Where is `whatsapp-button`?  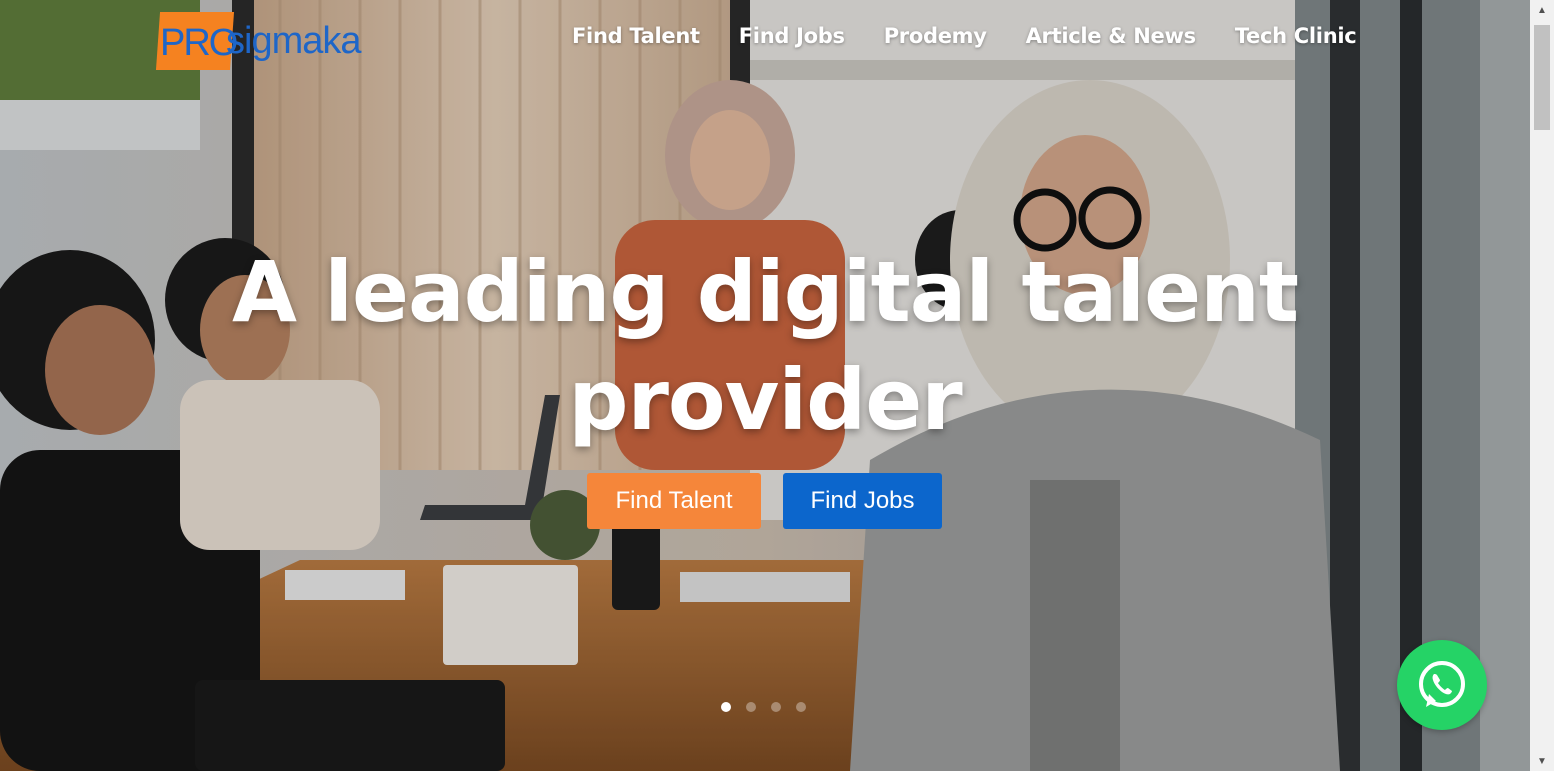
whatsapp-button is located at coordinates (1442, 685).